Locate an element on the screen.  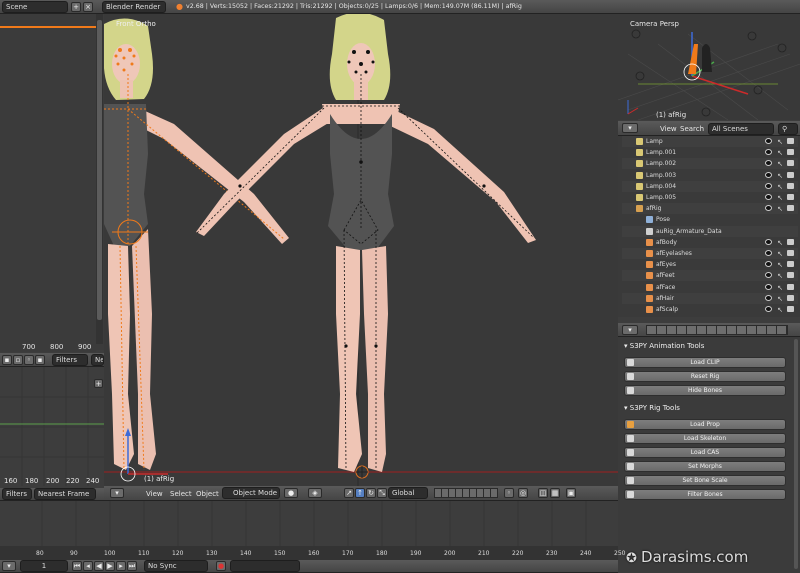
editor-type-icon: ▾ is located at coordinates (117, 493).